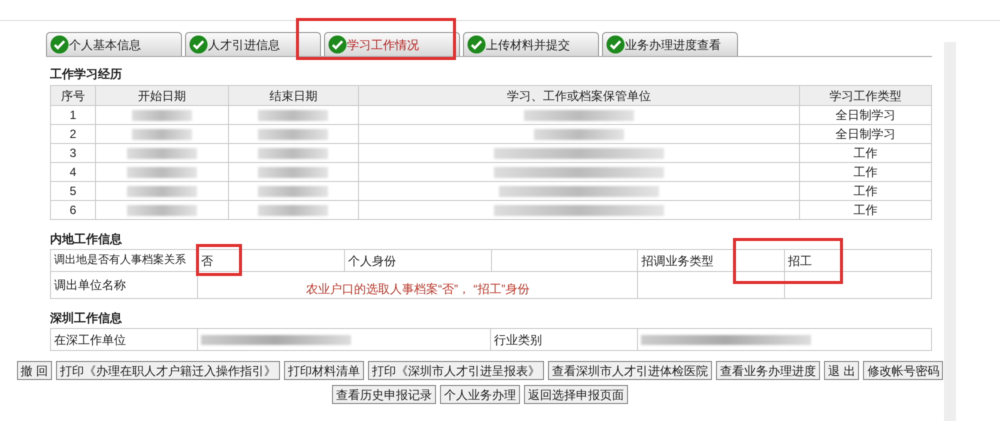  Describe the element at coordinates (950, 231) in the screenshot. I see `scrollbar` at that location.